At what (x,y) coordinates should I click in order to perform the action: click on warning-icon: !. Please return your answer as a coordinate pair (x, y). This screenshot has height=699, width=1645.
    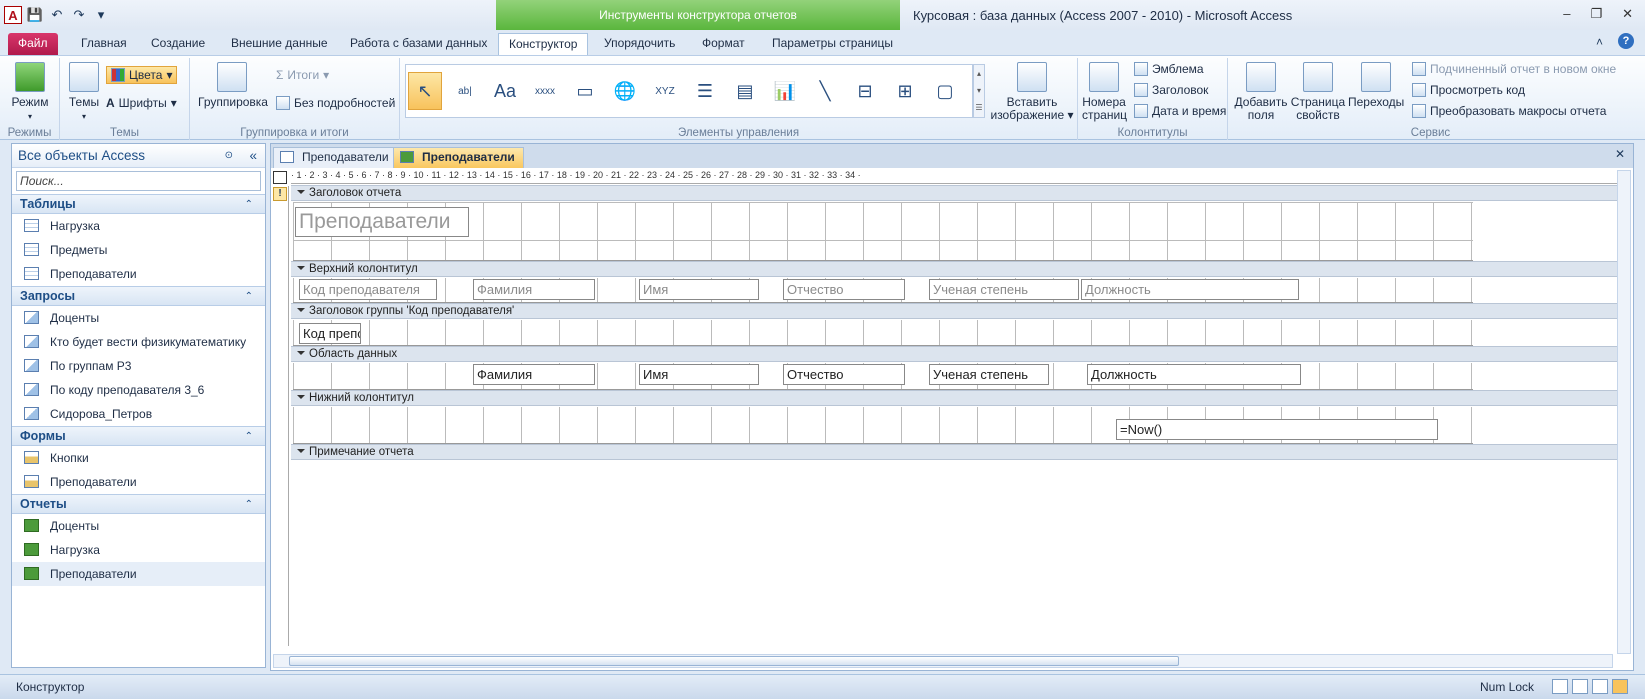
    Looking at the image, I should click on (280, 194).